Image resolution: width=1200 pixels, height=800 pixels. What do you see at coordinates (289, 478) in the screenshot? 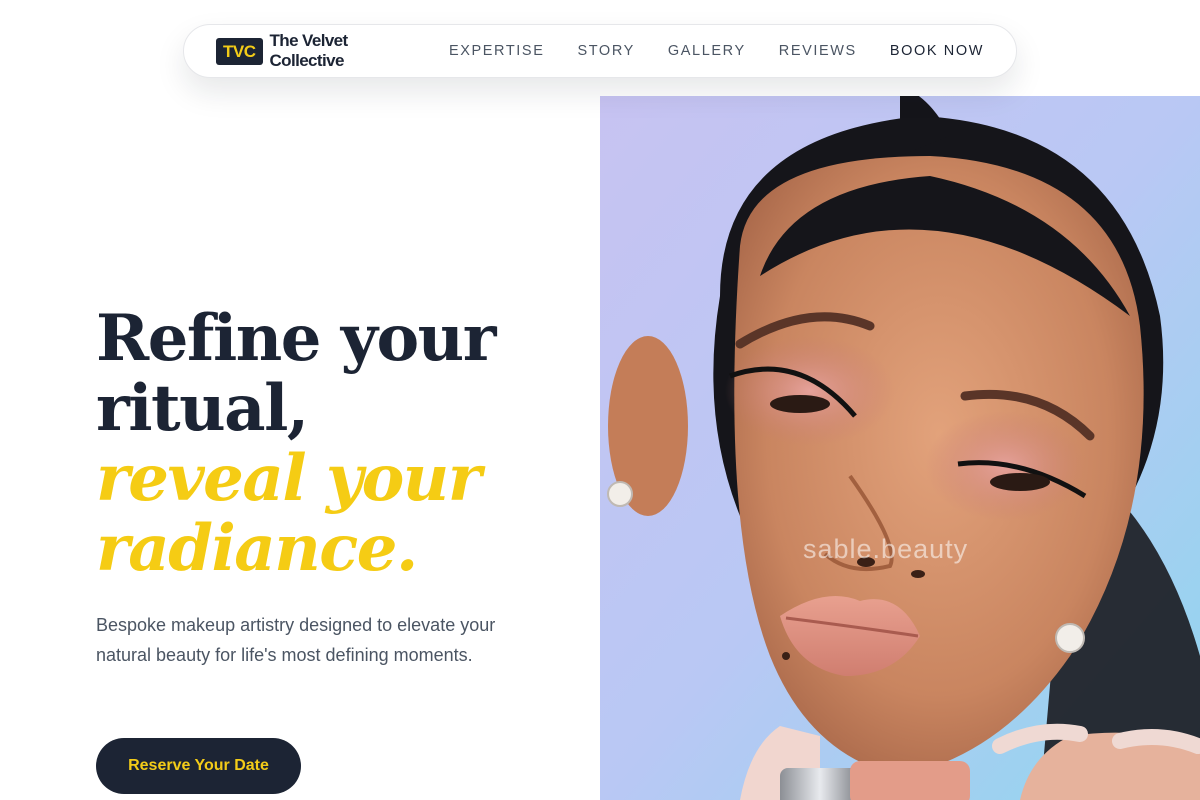
I see `headline-accent-line-1: reveal your` at bounding box center [289, 478].